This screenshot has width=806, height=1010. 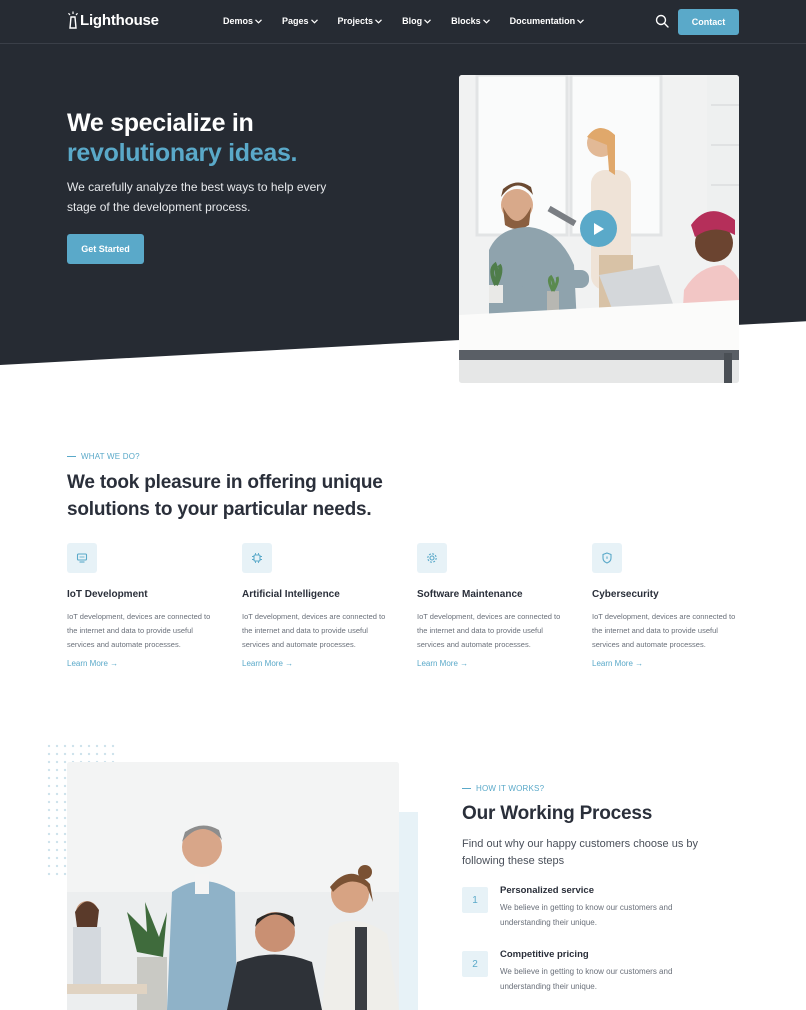 What do you see at coordinates (547, 890) in the screenshot?
I see `step-title: Personalized service` at bounding box center [547, 890].